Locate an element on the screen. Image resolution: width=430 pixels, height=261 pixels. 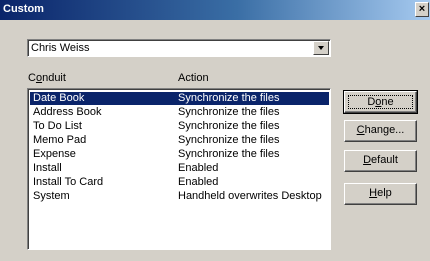
close-button: × is located at coordinates (422, 9).